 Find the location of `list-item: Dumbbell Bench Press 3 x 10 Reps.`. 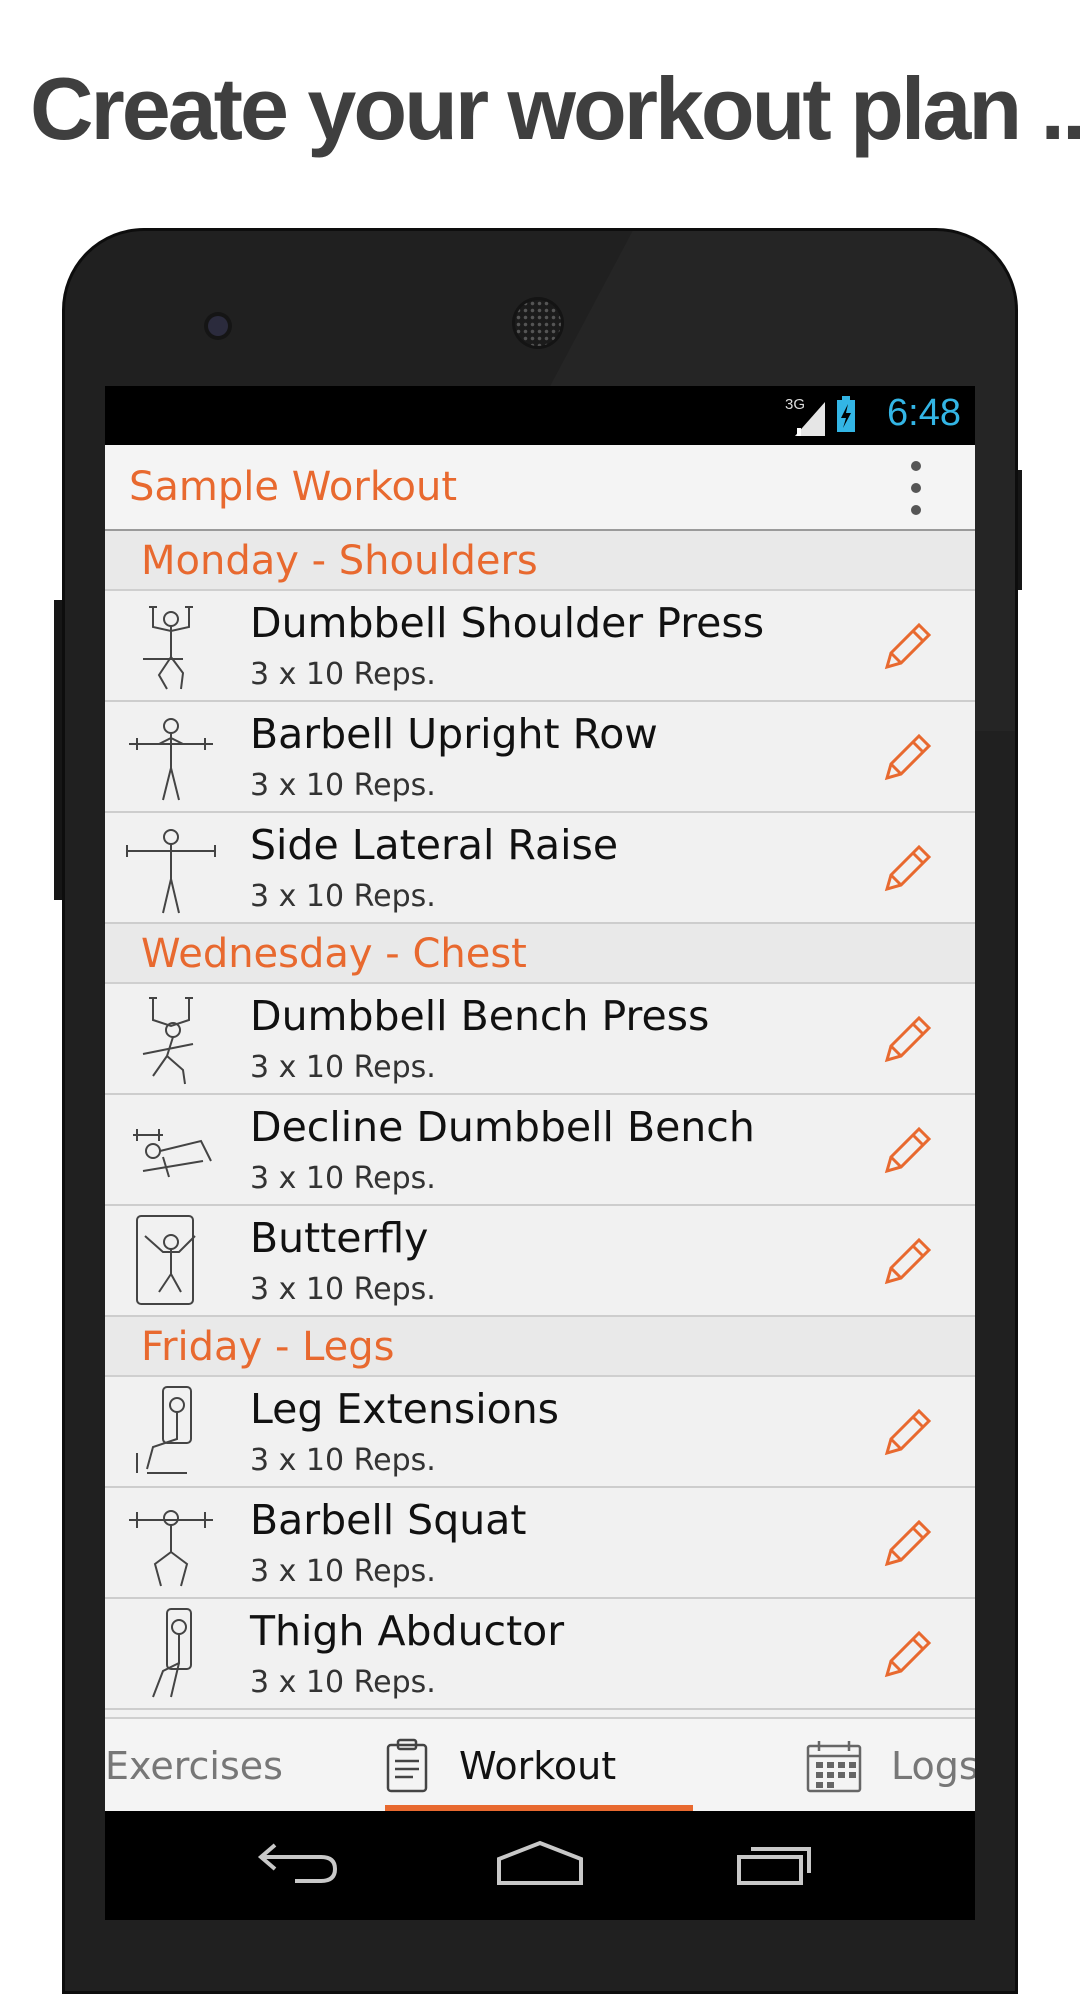

list-item: Dumbbell Bench Press 3 x 10 Reps. is located at coordinates (540, 1039).